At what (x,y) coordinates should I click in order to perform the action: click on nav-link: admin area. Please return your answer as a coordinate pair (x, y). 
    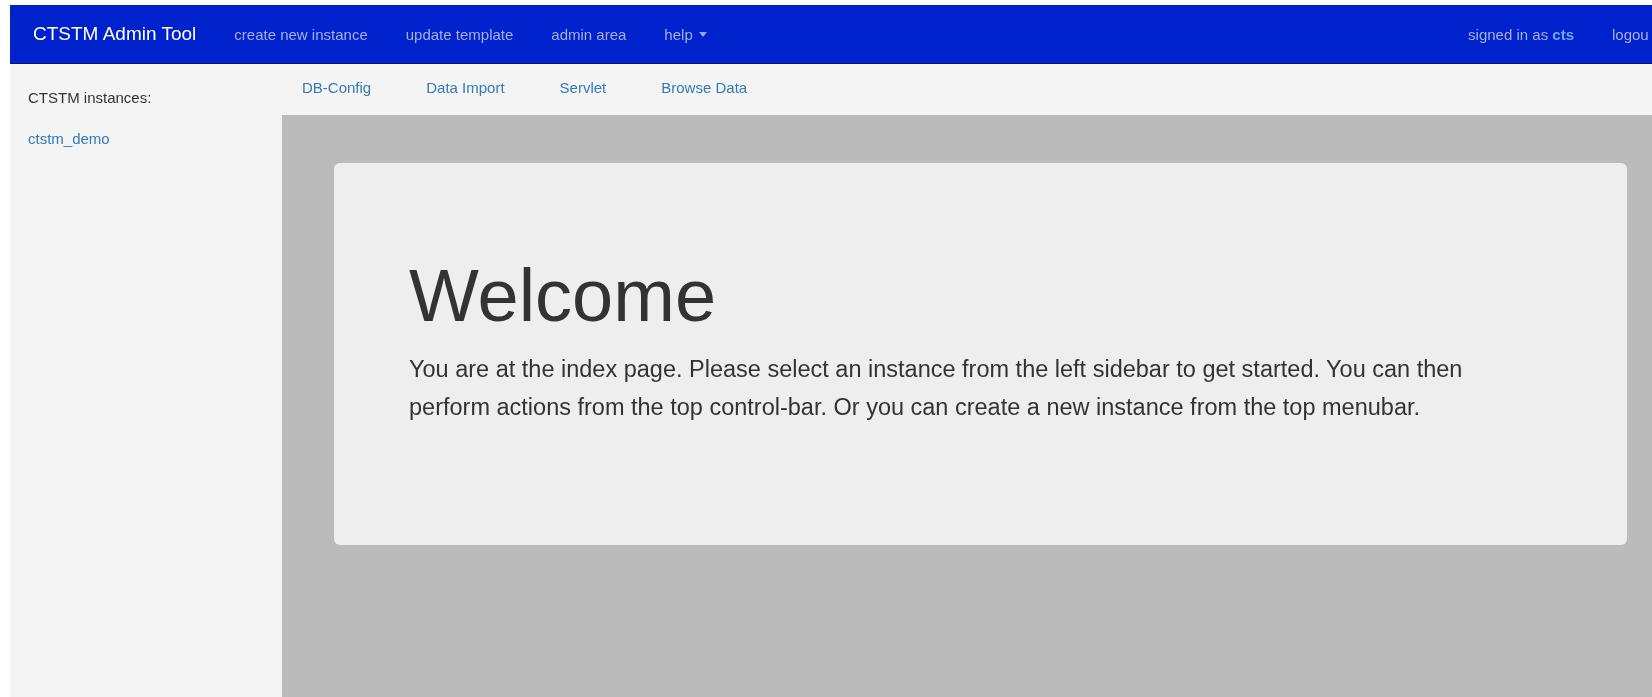
    Looking at the image, I should click on (589, 34).